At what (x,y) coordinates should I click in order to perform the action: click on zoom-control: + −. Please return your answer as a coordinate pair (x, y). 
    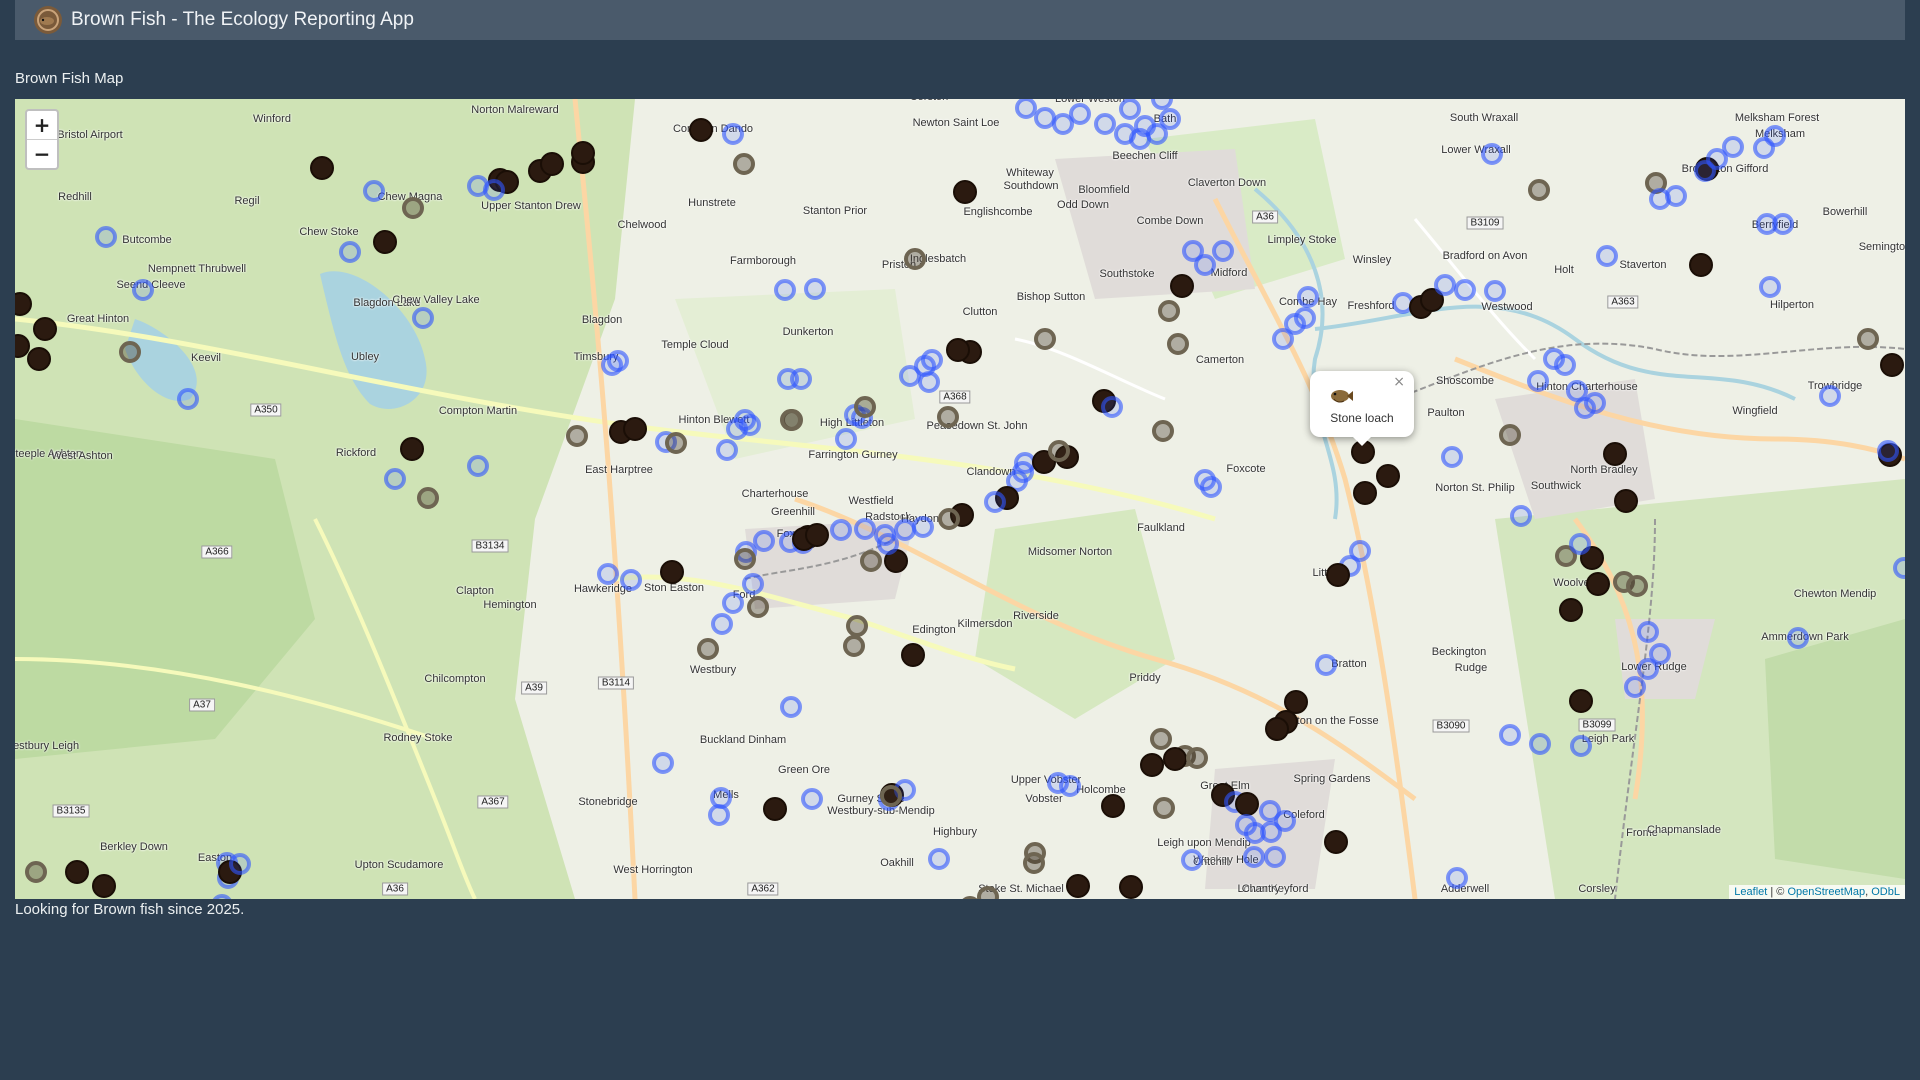
    Looking at the image, I should click on (42, 139).